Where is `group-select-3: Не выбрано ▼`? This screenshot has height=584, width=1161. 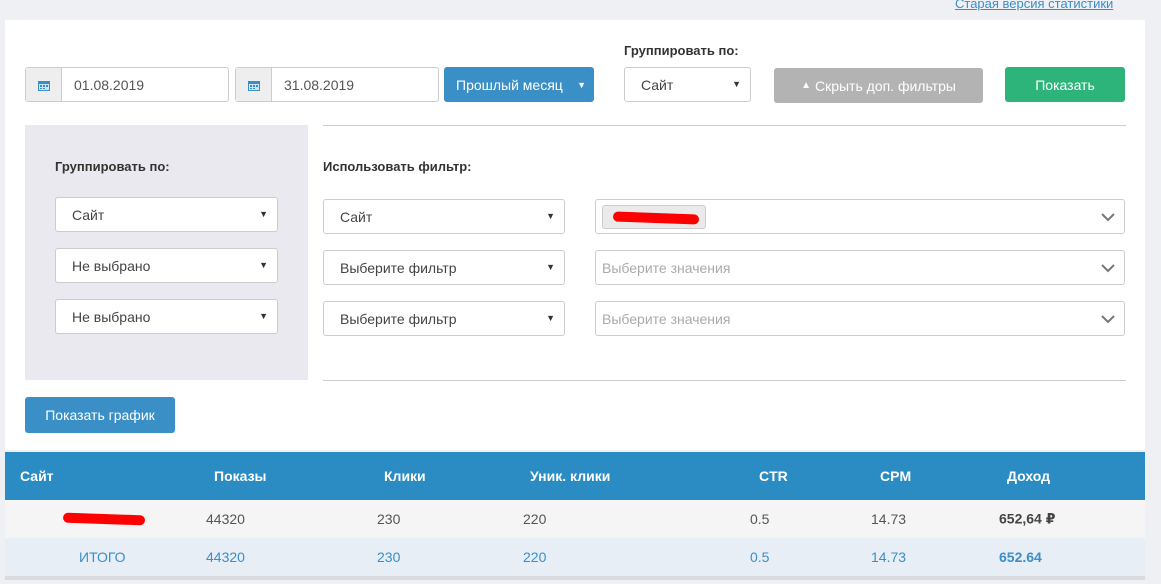 group-select-3: Не выбрано ▼ is located at coordinates (166, 316).